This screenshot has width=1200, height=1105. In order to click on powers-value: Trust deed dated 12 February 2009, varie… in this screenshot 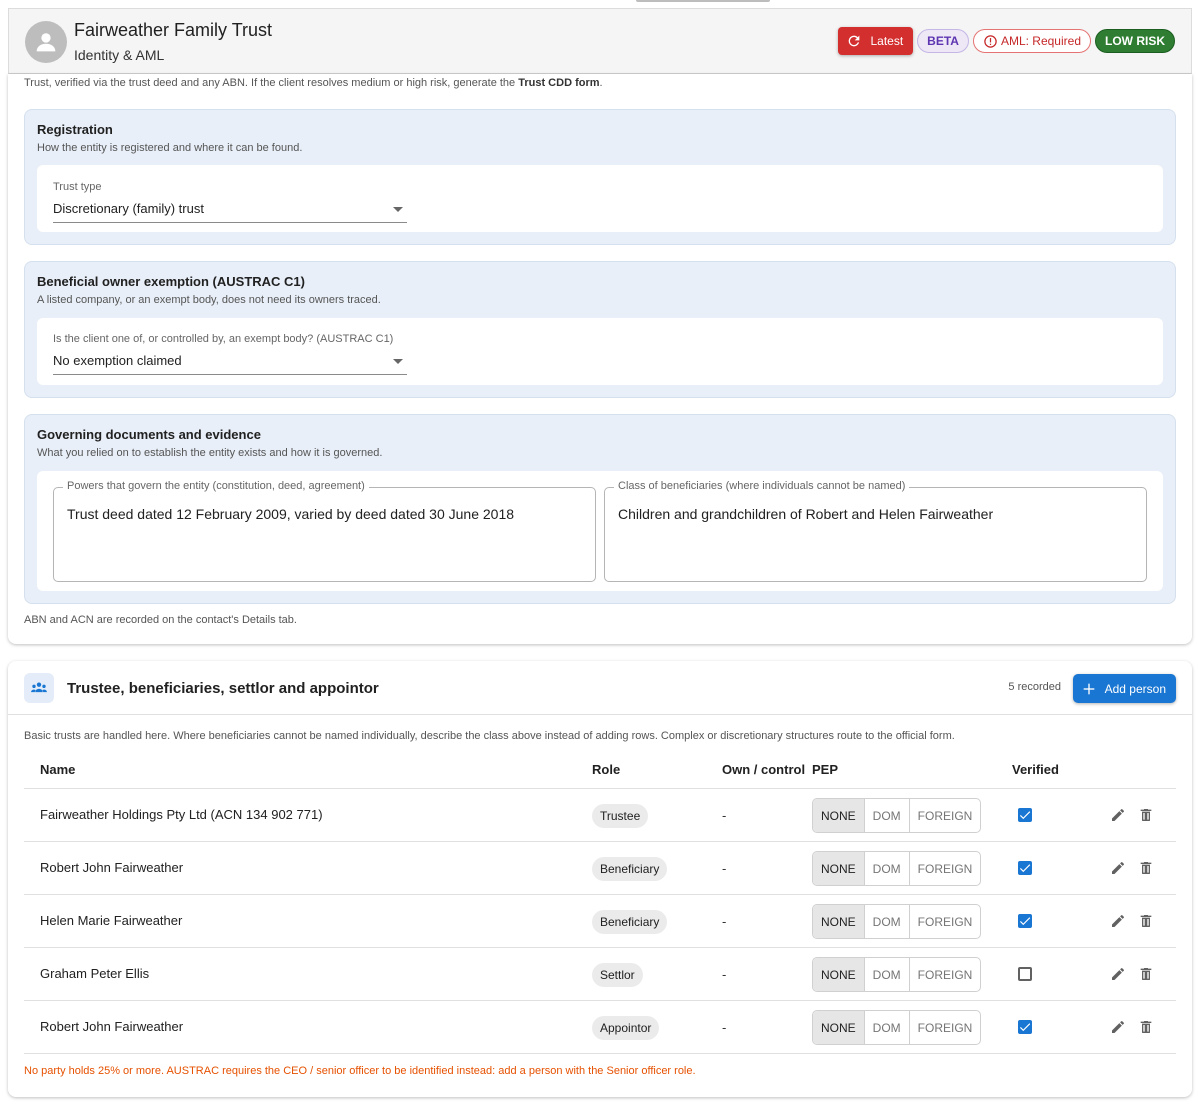, I will do `click(291, 514)`.